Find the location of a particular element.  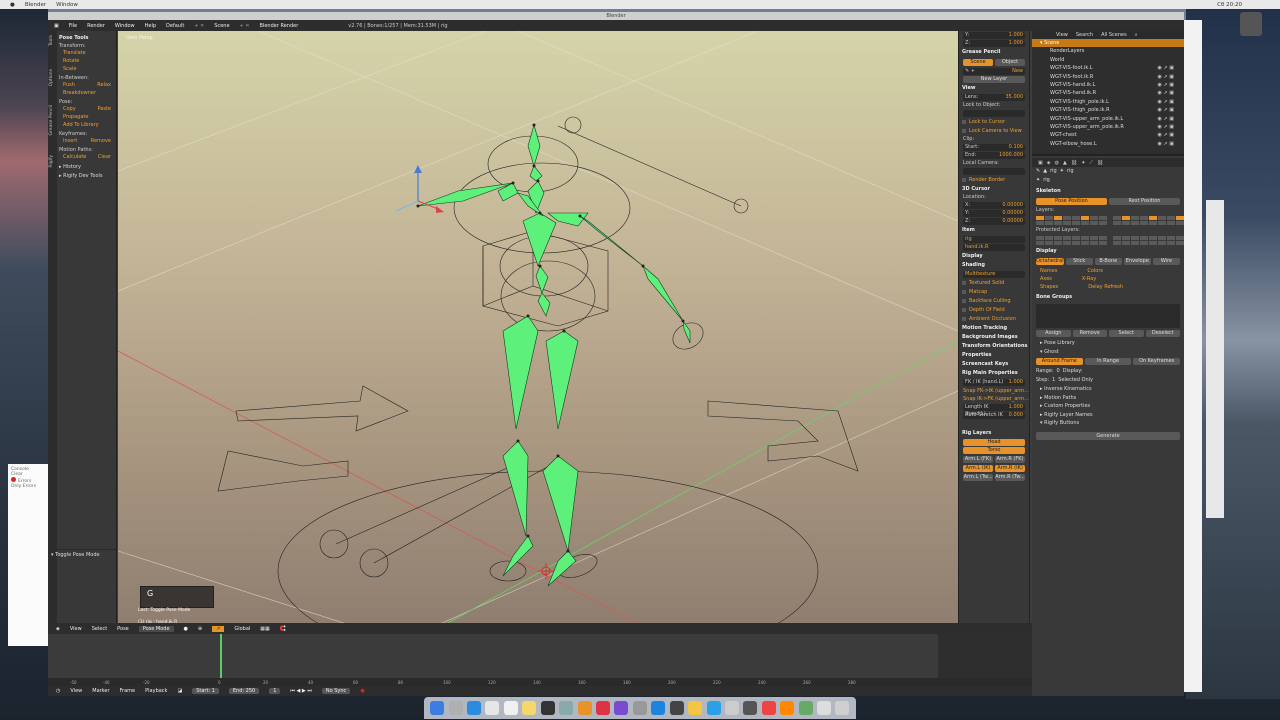

finder-icon is located at coordinates (437, 708).